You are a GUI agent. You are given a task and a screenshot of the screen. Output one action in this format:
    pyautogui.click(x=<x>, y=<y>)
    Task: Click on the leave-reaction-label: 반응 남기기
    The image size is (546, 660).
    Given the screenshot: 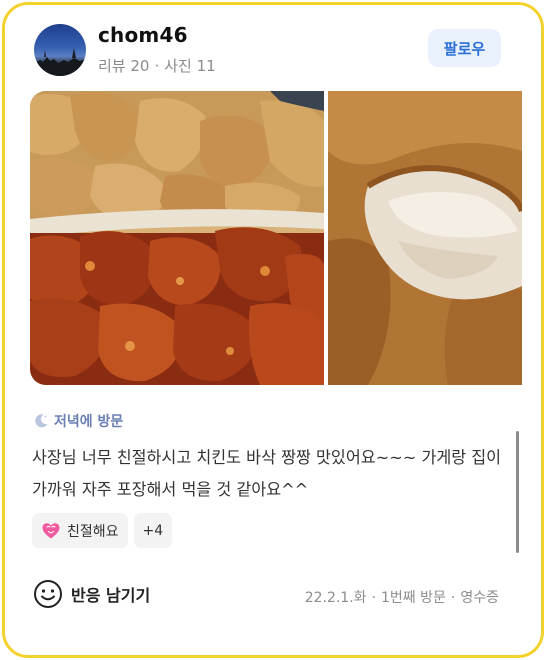 What is the action you would take?
    pyautogui.click(x=111, y=595)
    